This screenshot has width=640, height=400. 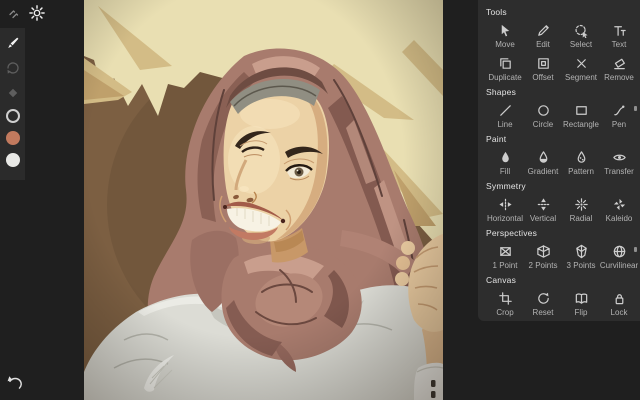 I want to click on section-title: Canvas, so click(x=501, y=280).